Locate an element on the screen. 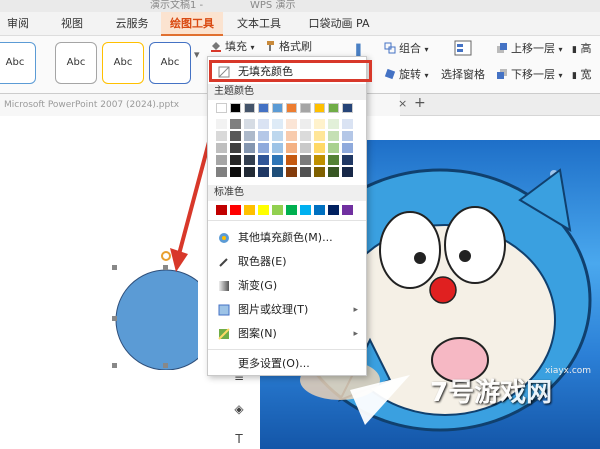 This screenshot has width=600, height=449. rotate-handle-icon is located at coordinates (166, 256).